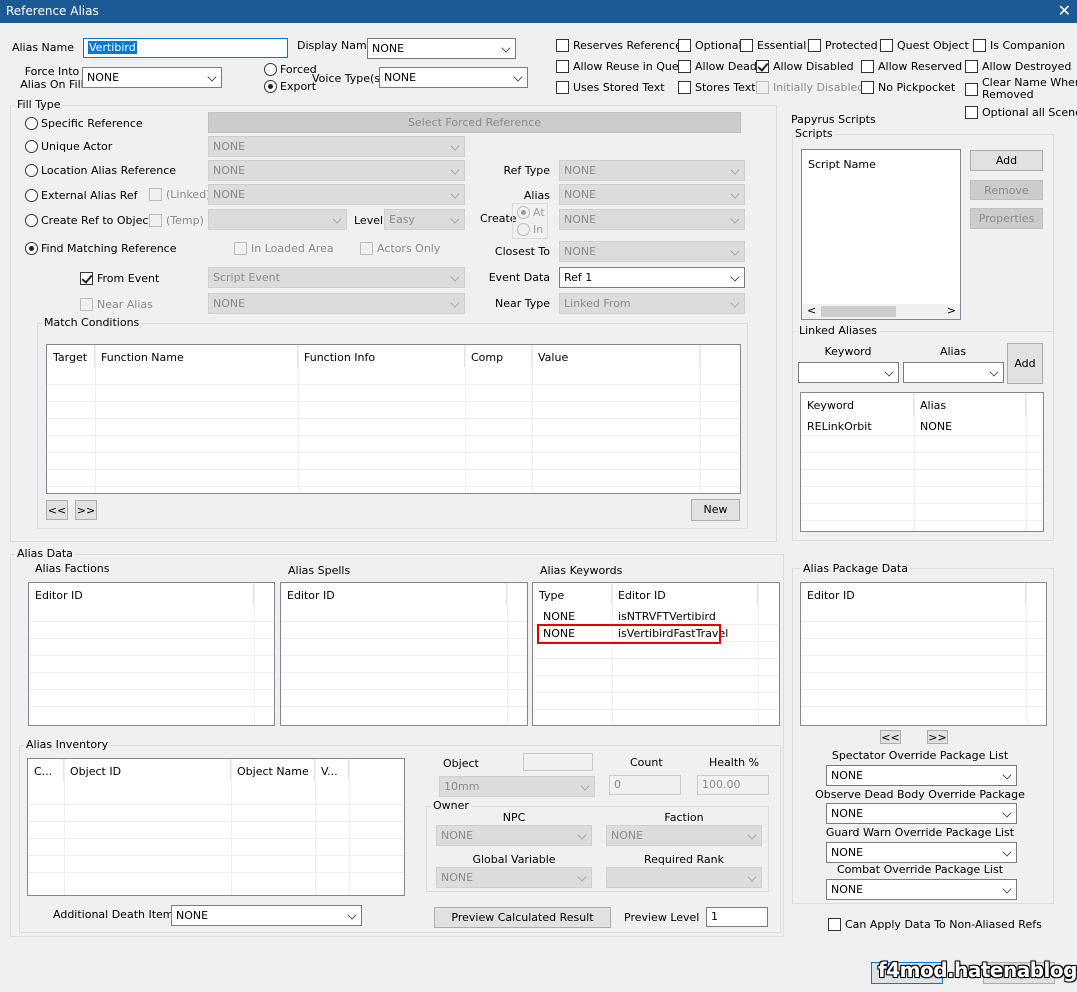  Describe the element at coordinates (656, 616) in the screenshot. I see `table-row: NONE isNTRVFTVertibird` at that location.